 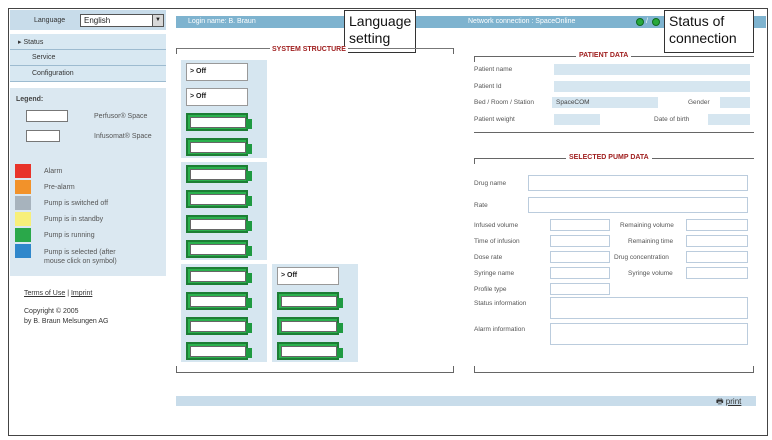 What do you see at coordinates (493, 69) in the screenshot?
I see `patient-name-label: Patient name` at bounding box center [493, 69].